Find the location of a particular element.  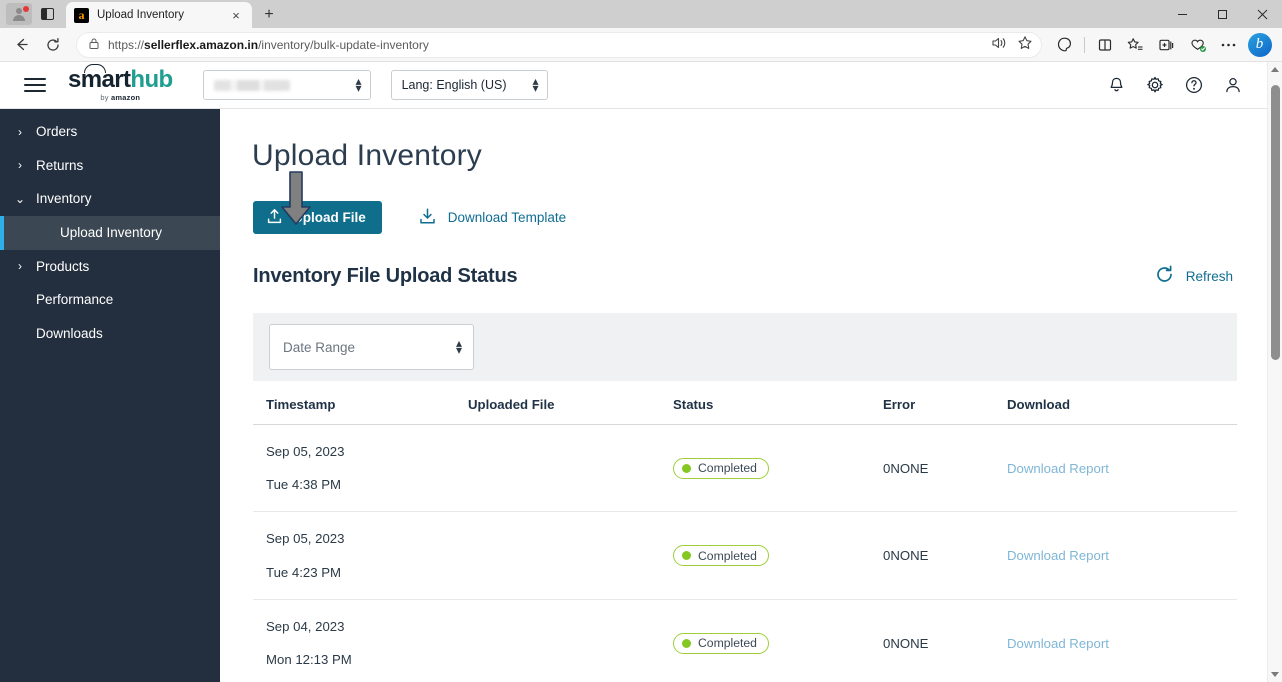

action-button-row: Upload File Download Template is located at coordinates (735, 203).